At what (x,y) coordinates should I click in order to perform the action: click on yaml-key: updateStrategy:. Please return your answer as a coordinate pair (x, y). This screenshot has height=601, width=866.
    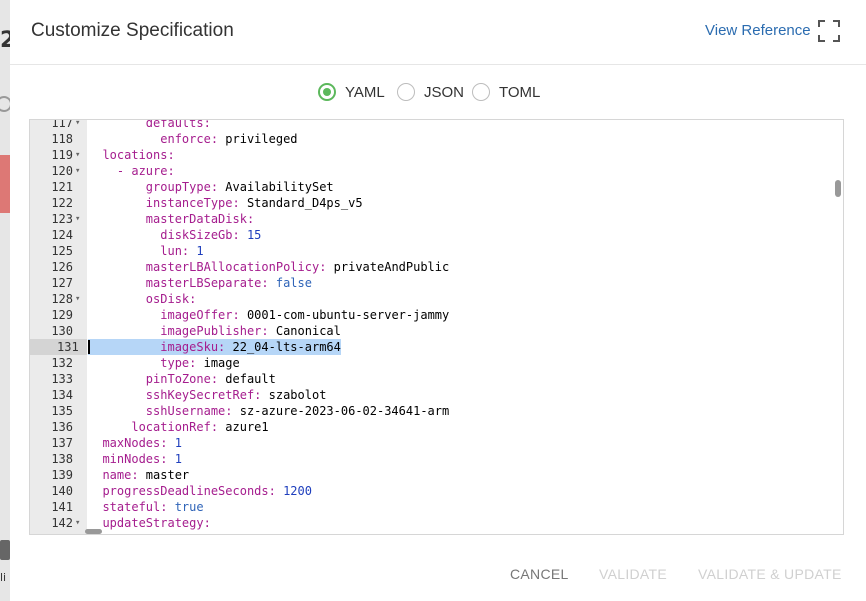
    Looking at the image, I should click on (149, 523).